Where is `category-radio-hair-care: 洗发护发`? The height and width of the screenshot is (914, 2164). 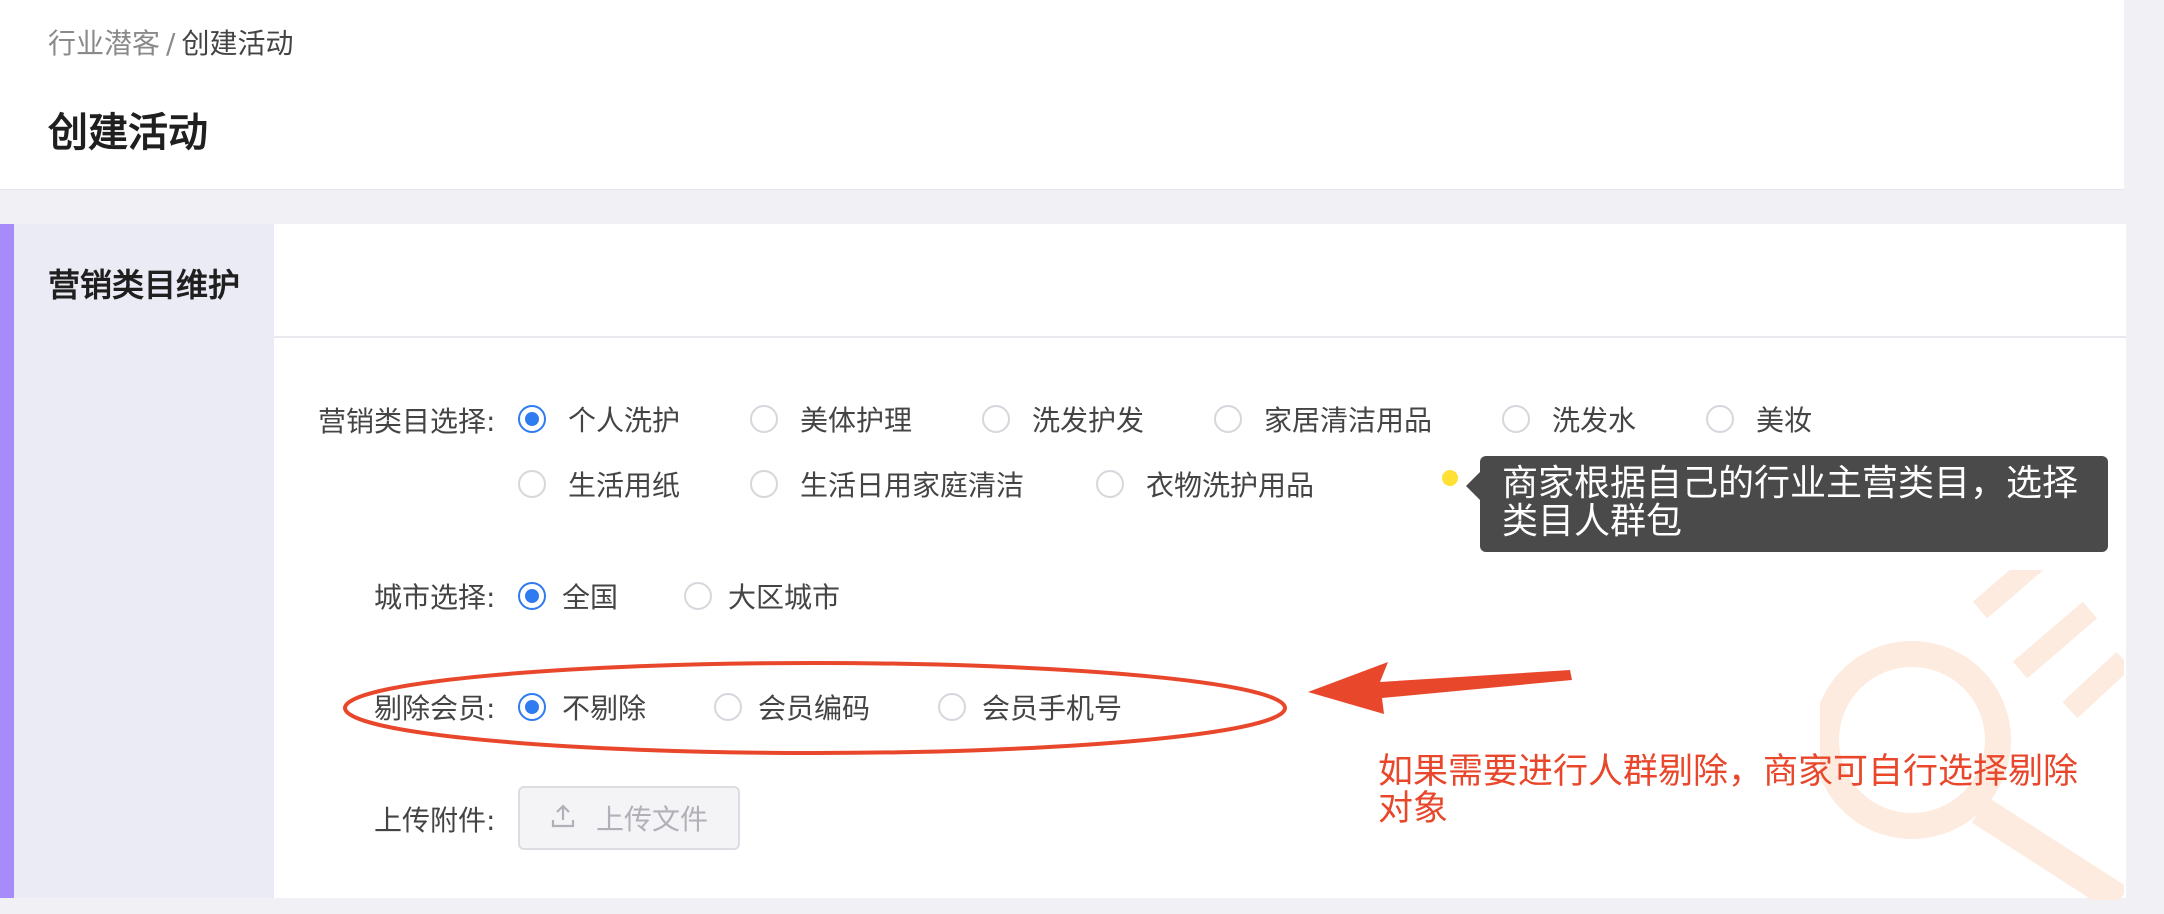
category-radio-hair-care: 洗发护发 is located at coordinates (1063, 419).